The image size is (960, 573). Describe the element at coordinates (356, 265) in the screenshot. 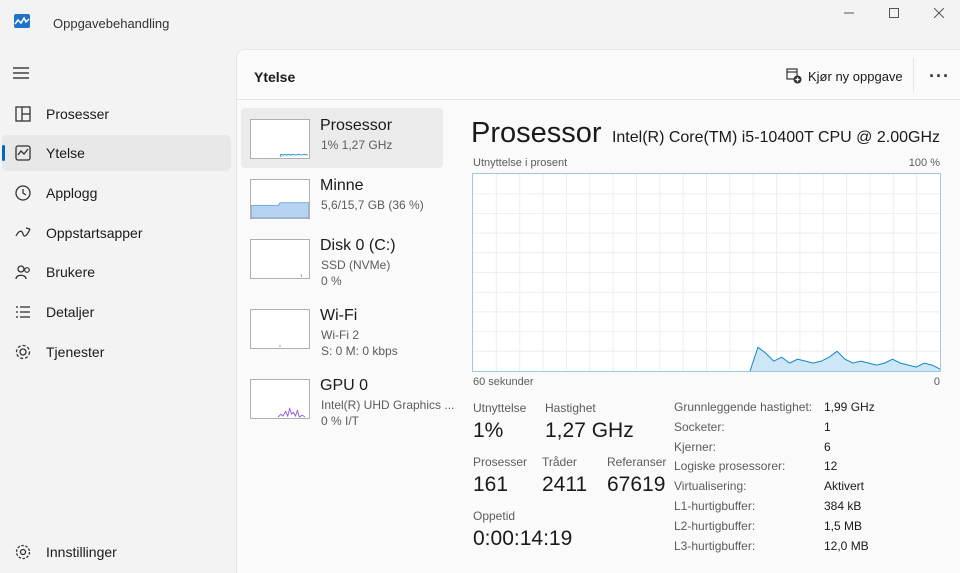

I see `device-subtitle: SSD (NVMe)` at that location.